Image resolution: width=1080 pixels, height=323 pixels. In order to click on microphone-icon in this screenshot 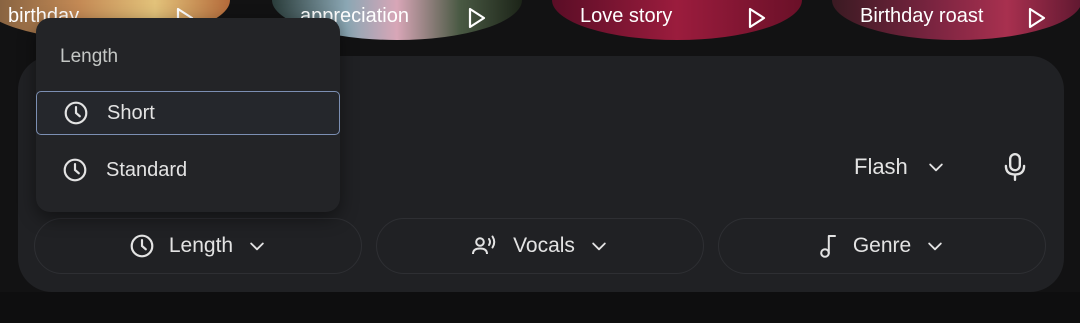, I will do `click(1015, 167)`.